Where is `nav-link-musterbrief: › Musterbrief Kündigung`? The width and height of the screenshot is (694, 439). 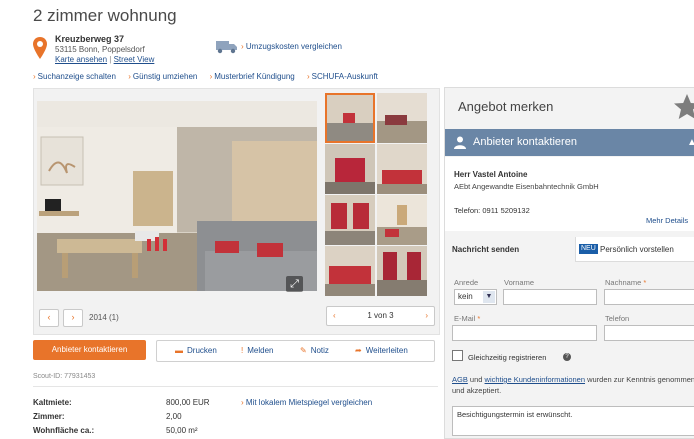 nav-link-musterbrief: › Musterbrief Kündigung is located at coordinates (252, 76).